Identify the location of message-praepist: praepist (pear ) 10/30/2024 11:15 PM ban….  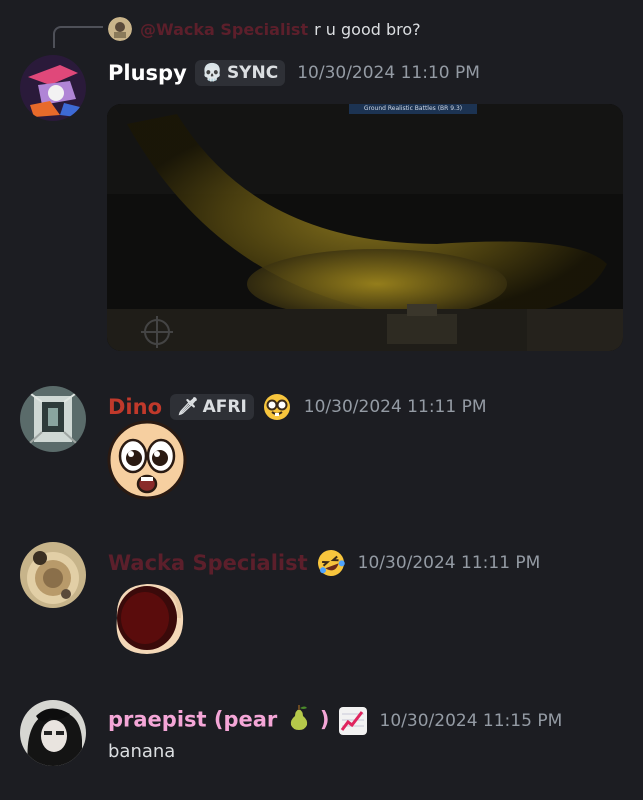
(321, 740).